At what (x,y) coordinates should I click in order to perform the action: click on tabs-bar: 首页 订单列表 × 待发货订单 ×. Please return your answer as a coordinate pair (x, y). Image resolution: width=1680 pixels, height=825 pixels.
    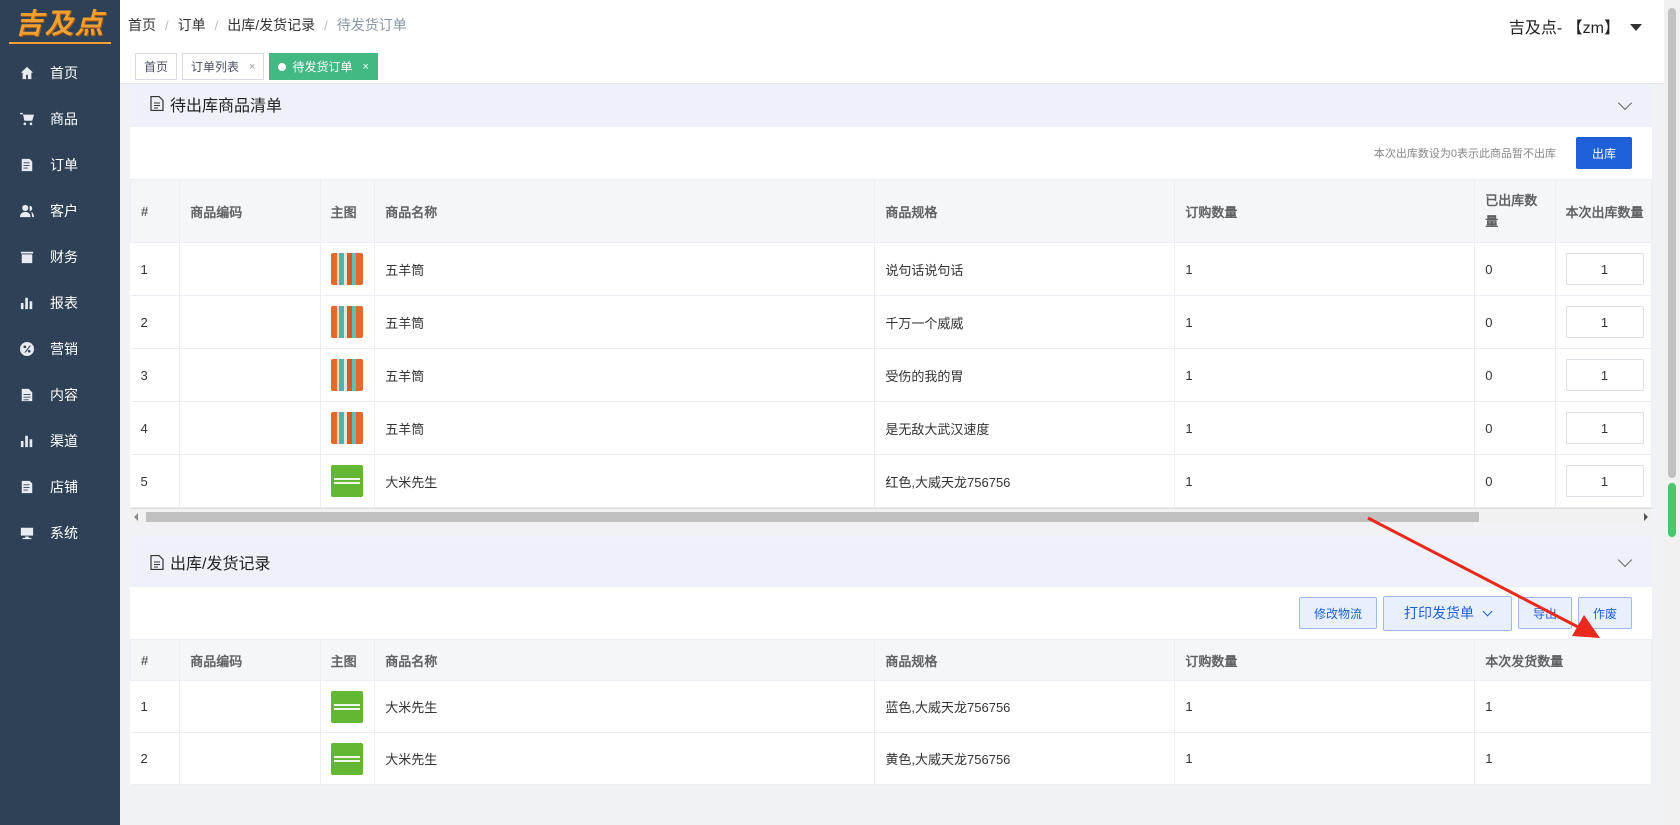
    Looking at the image, I should click on (900, 67).